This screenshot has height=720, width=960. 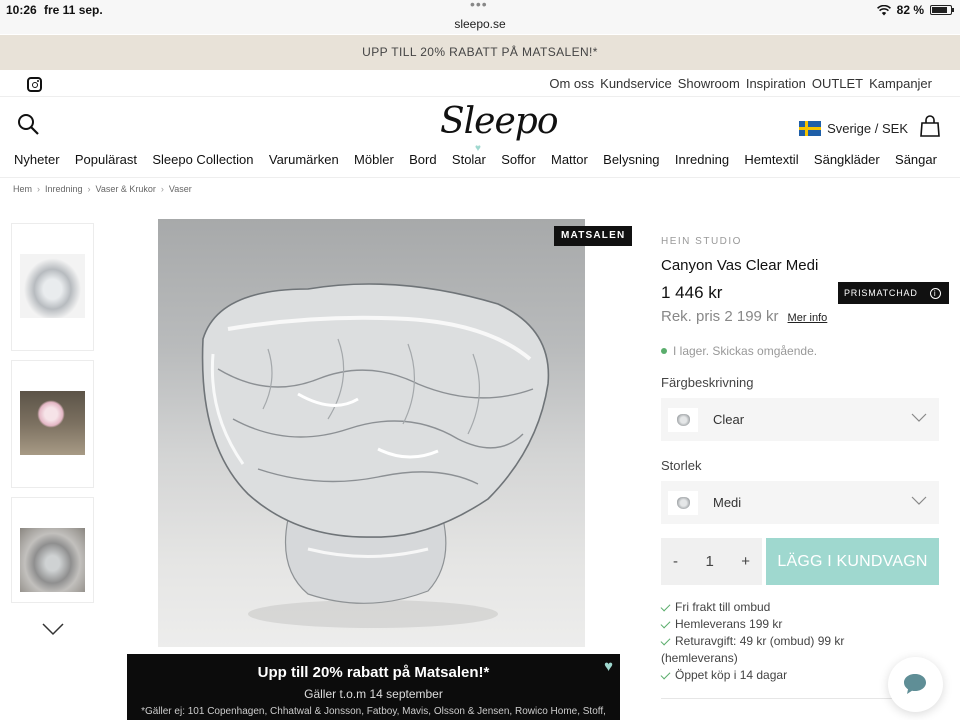 I want to click on chat-button, so click(x=915, y=684).